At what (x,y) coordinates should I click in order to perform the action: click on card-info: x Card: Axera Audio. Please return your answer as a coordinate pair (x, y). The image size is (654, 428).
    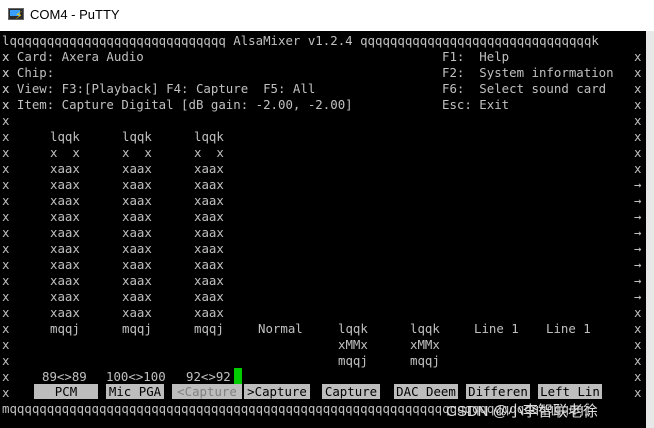
    Looking at the image, I should click on (73, 56).